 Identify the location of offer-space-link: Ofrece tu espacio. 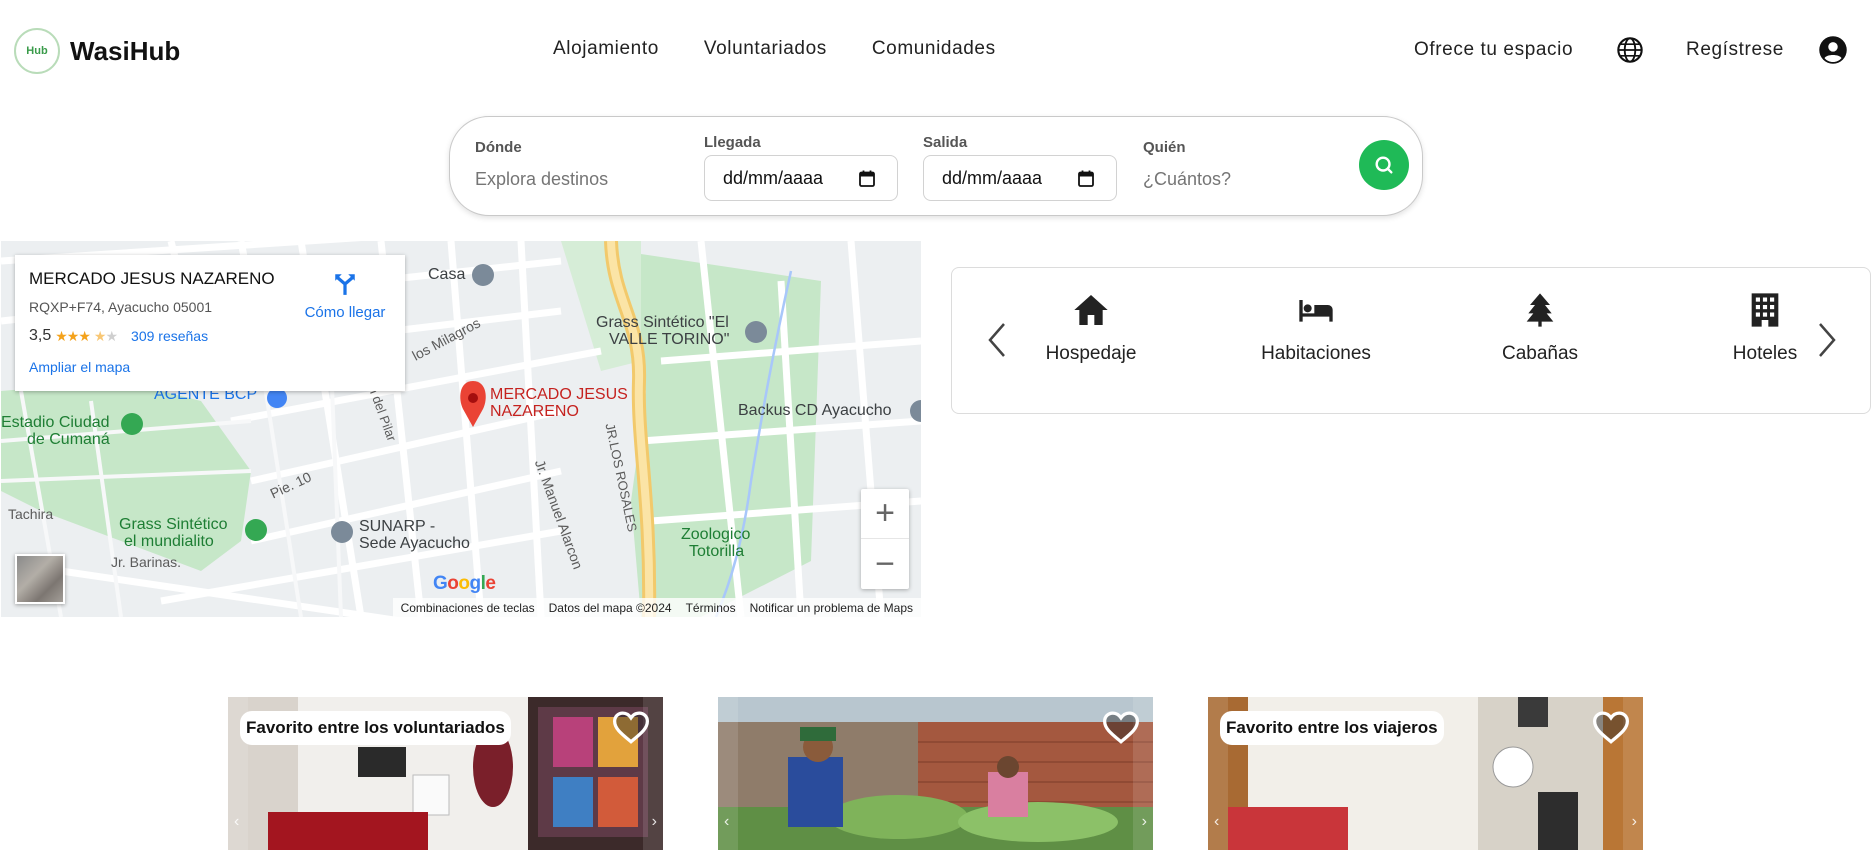
(1493, 50).